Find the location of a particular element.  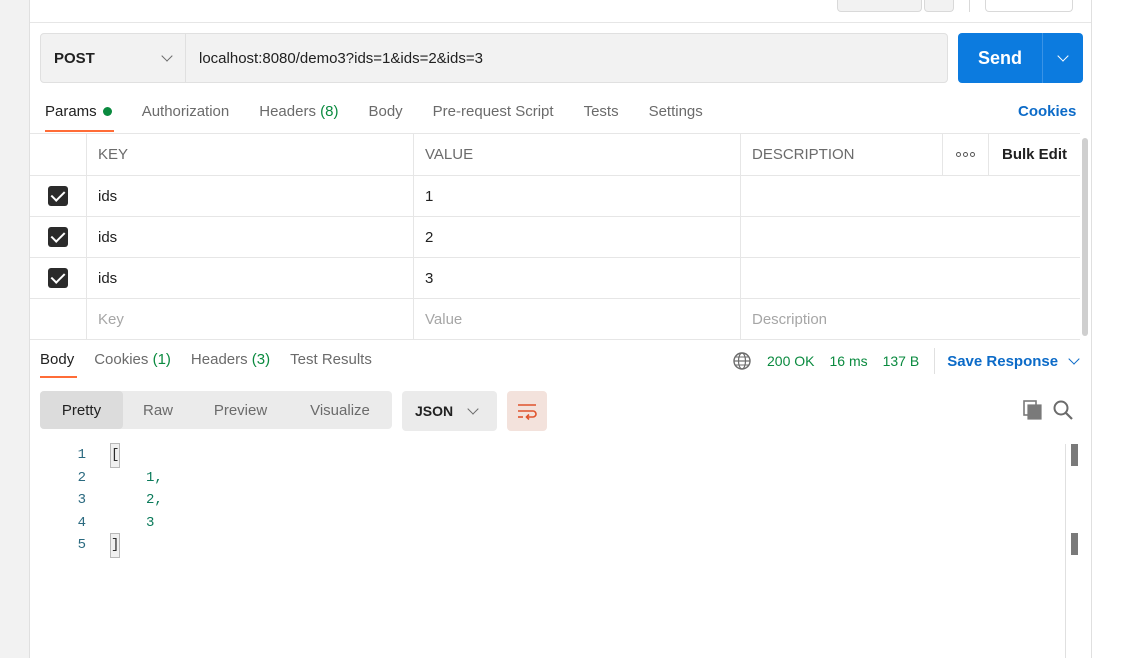

left-sidebar-strip is located at coordinates (15, 329).